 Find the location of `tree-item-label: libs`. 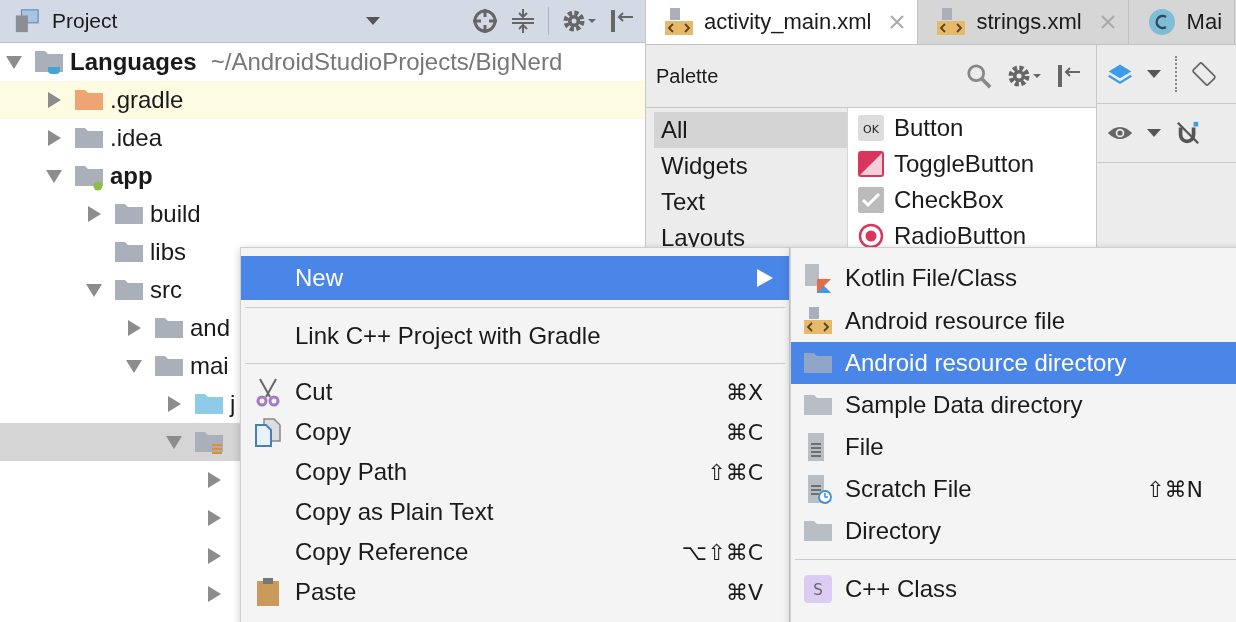

tree-item-label: libs is located at coordinates (168, 252).